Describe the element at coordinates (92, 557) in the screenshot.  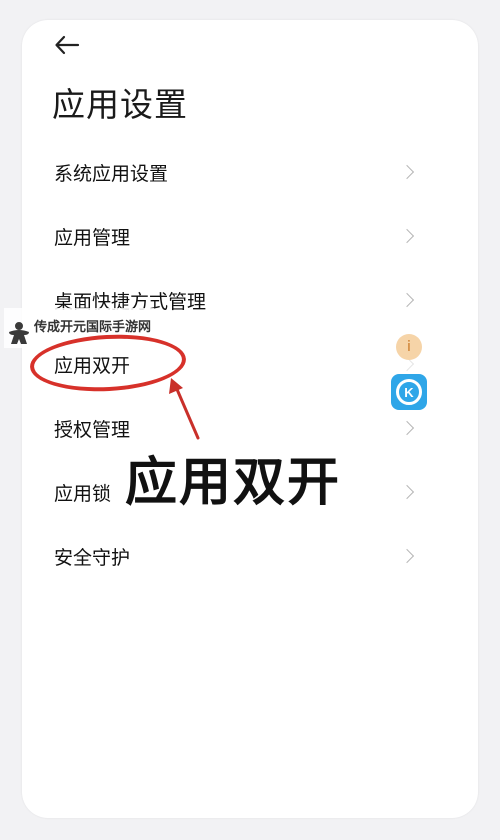
I see `settings-item-label: 安全守护` at that location.